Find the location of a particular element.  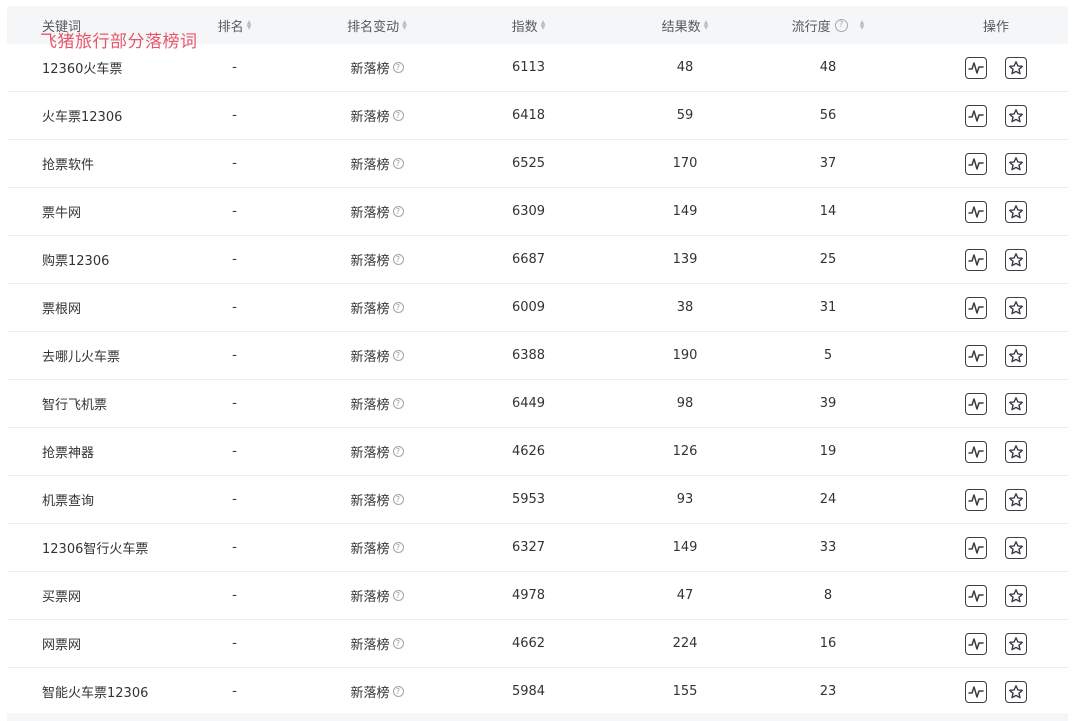

index-cell: 4626 is located at coordinates (528, 451).